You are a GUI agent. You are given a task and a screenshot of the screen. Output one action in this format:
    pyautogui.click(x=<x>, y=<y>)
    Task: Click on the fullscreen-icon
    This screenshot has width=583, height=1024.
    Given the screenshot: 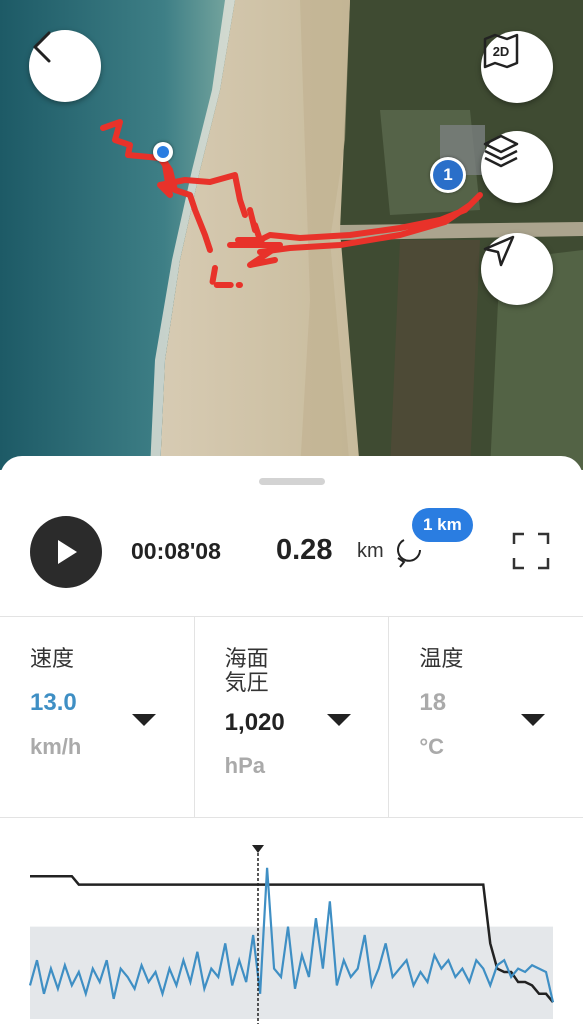 What is the action you would take?
    pyautogui.click(x=531, y=551)
    